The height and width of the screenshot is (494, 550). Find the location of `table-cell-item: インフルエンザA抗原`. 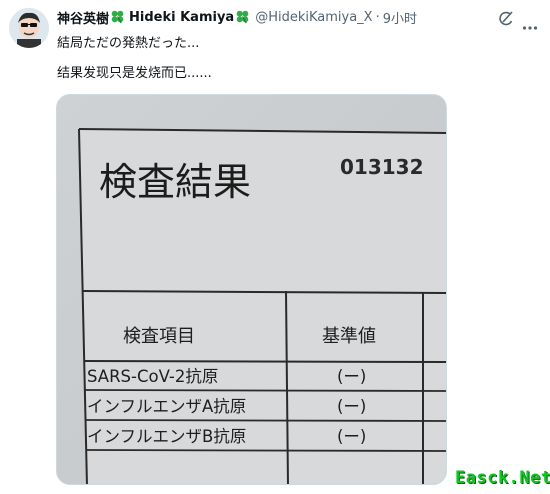

table-cell-item: インフルエンザA抗原 is located at coordinates (166, 406).